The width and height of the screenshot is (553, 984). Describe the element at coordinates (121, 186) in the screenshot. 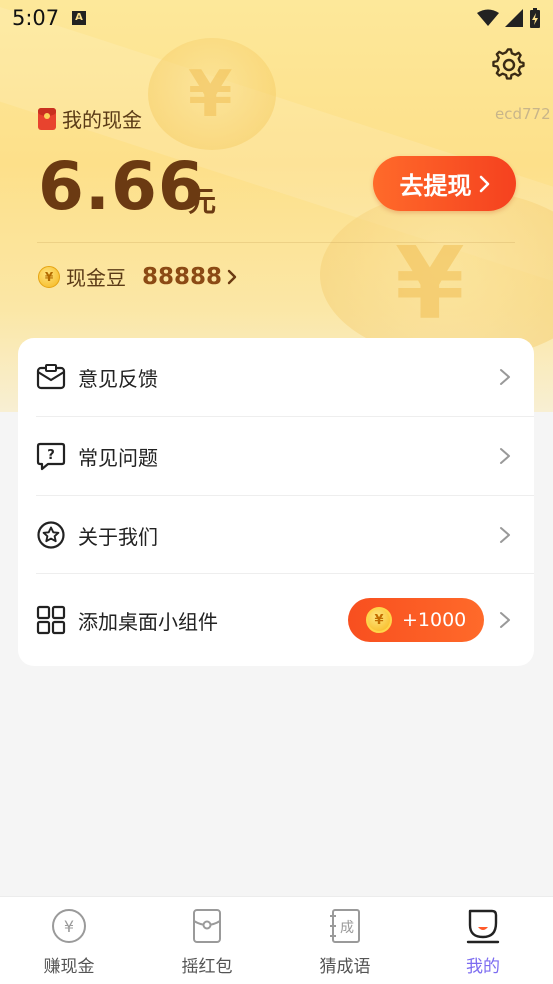

I see `cash-amount: 6.66` at that location.